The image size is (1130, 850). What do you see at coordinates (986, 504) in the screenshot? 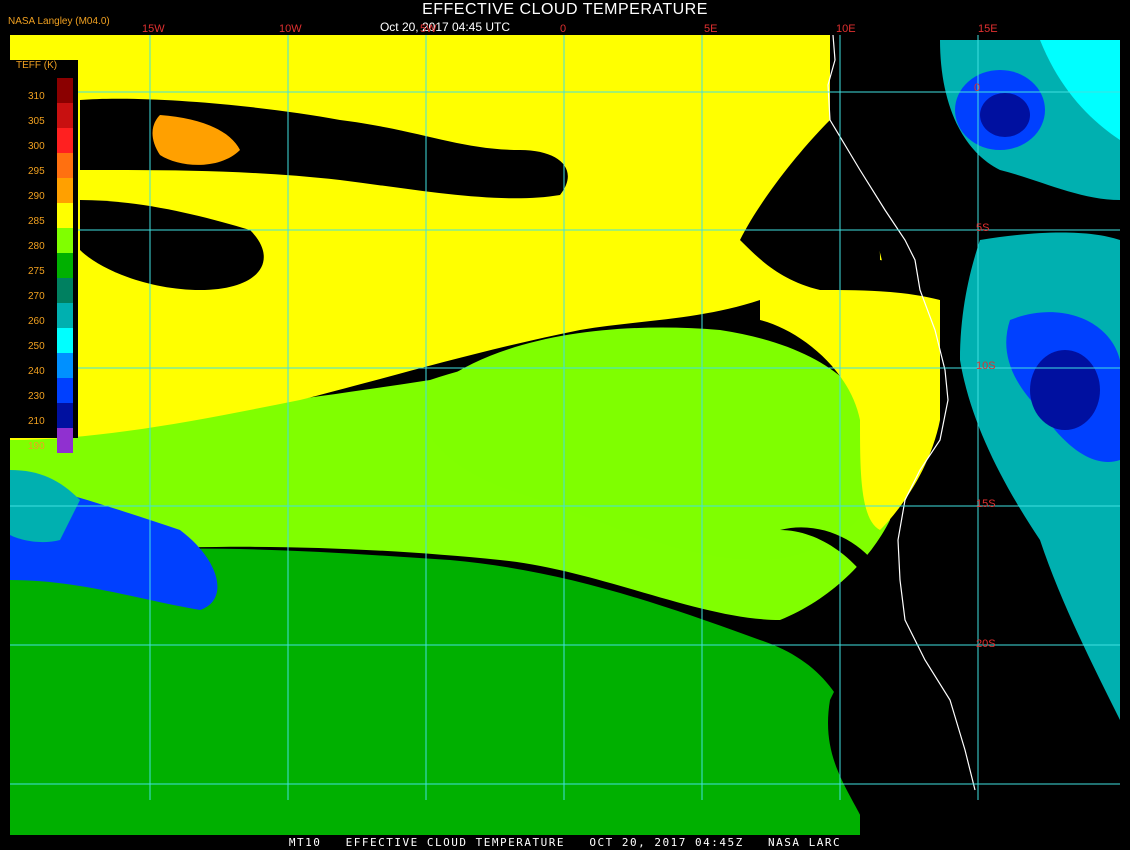
I see `lat-label-15s: 15S` at bounding box center [986, 504].